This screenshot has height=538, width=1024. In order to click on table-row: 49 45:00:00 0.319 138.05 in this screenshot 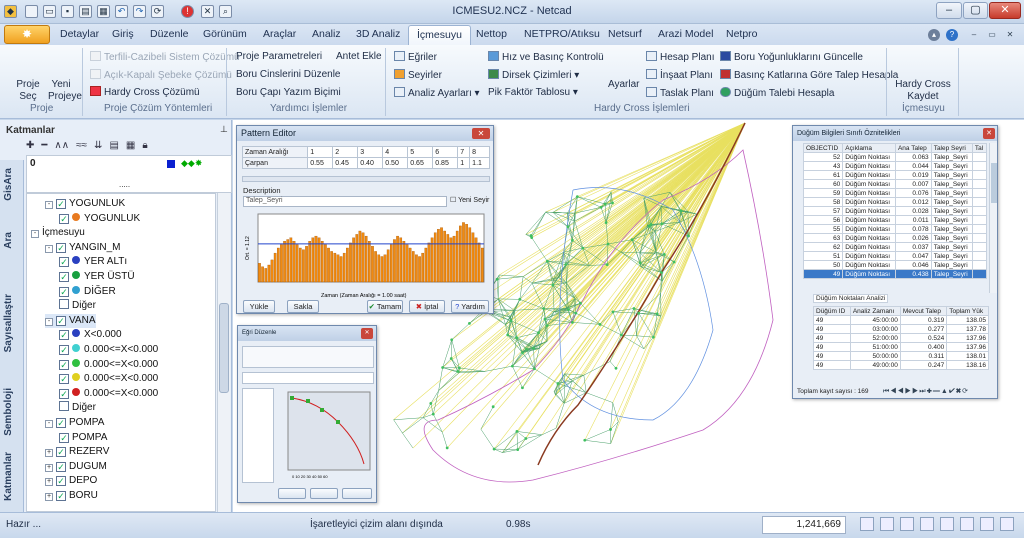, I will do `click(901, 320)`.